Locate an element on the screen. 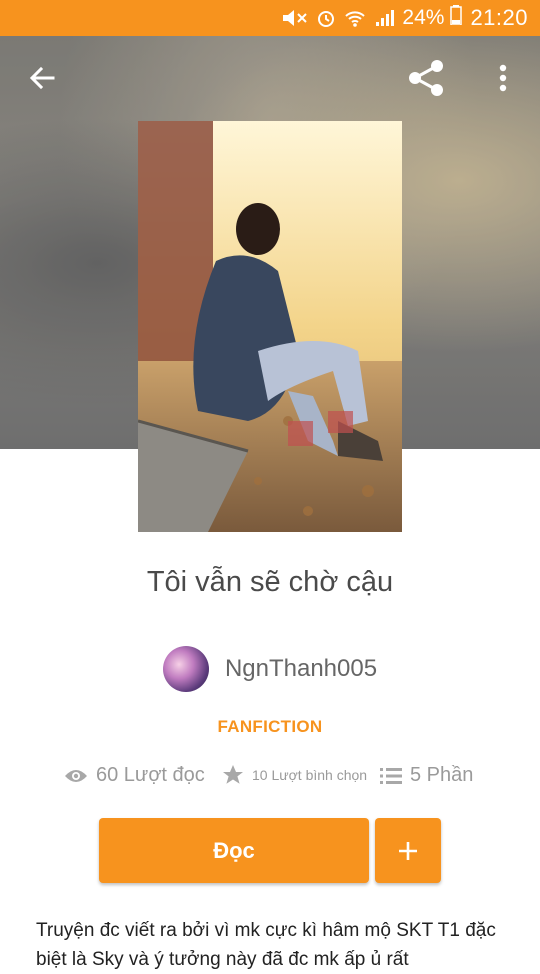  more-options-button is located at coordinates (503, 78).